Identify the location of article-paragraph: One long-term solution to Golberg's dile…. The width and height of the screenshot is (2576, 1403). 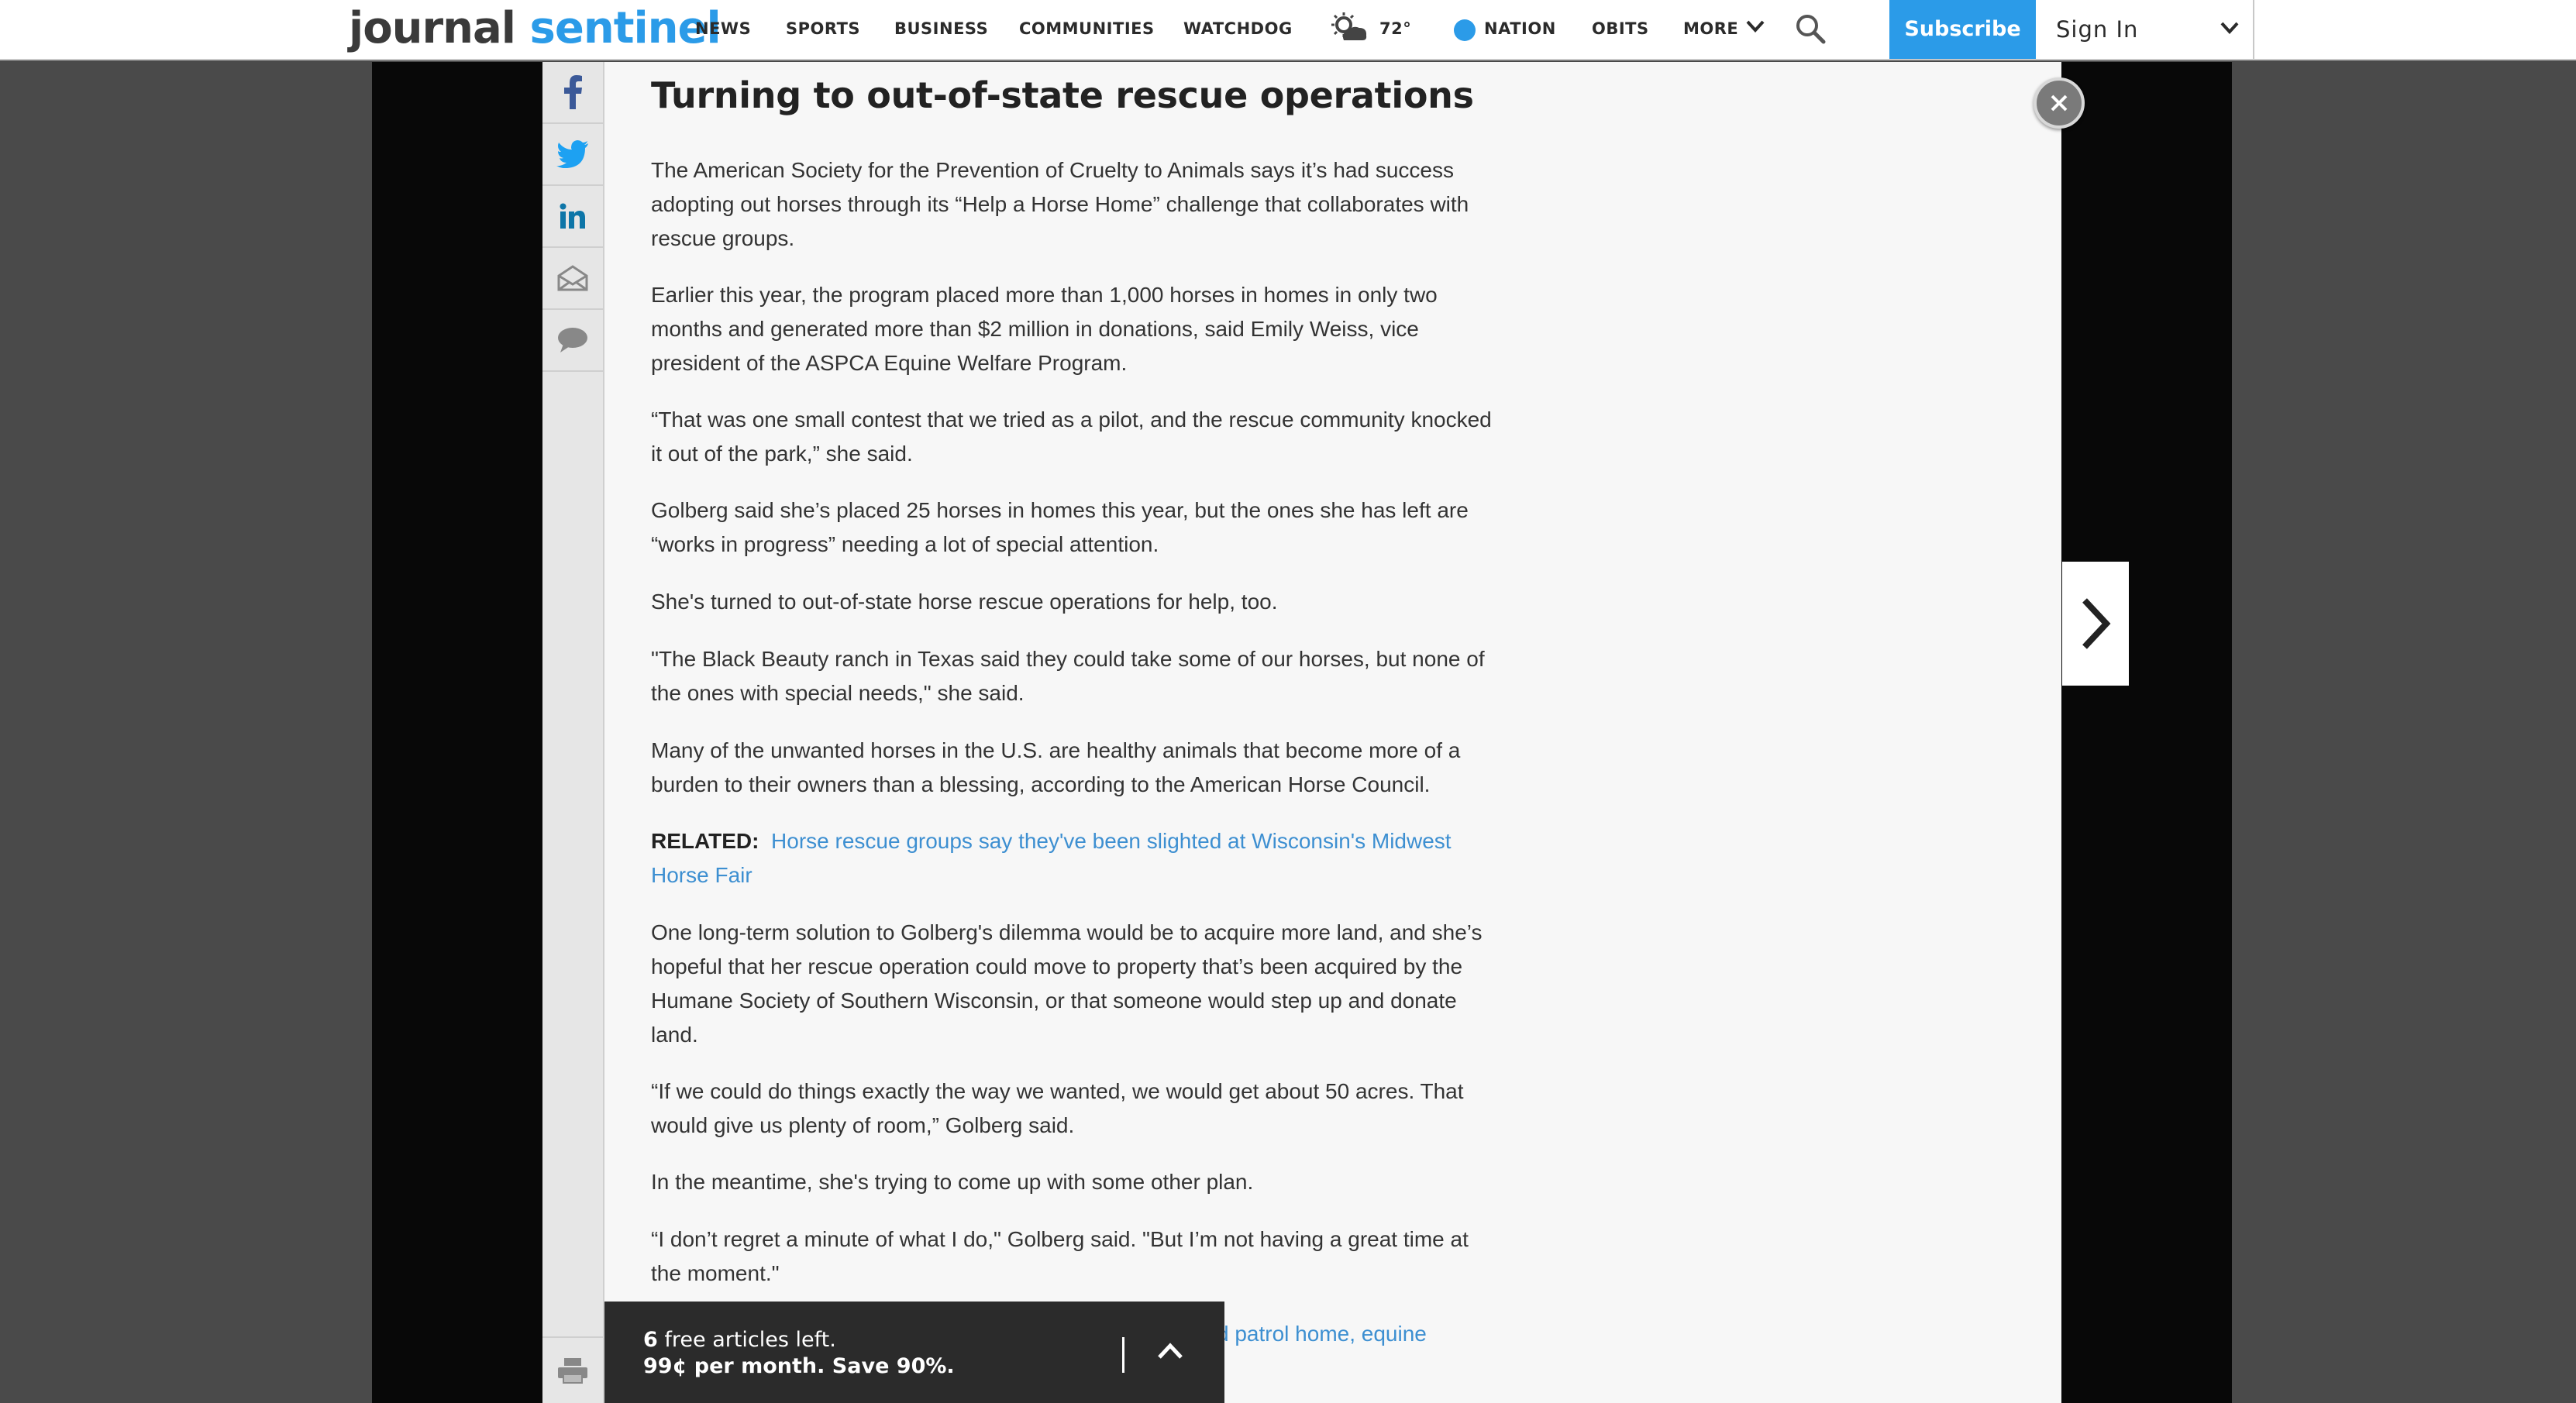
(1067, 984).